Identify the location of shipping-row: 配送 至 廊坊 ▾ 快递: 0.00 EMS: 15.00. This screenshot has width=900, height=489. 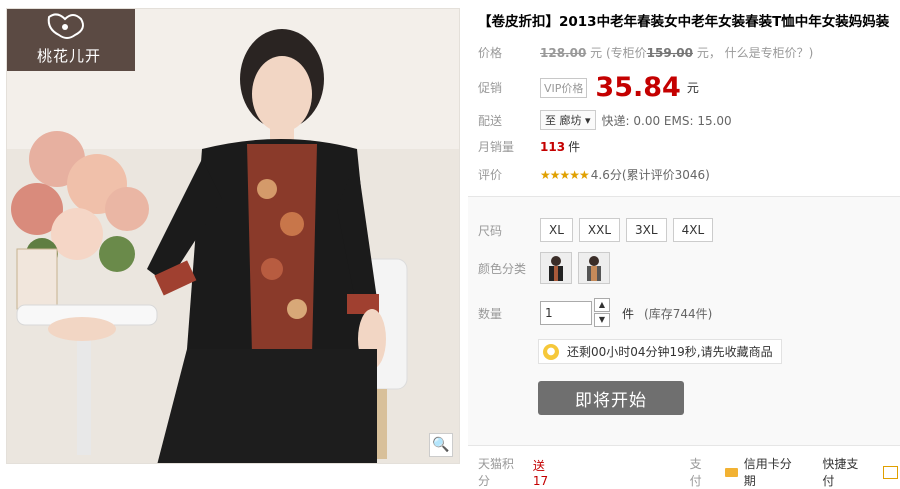
(605, 120).